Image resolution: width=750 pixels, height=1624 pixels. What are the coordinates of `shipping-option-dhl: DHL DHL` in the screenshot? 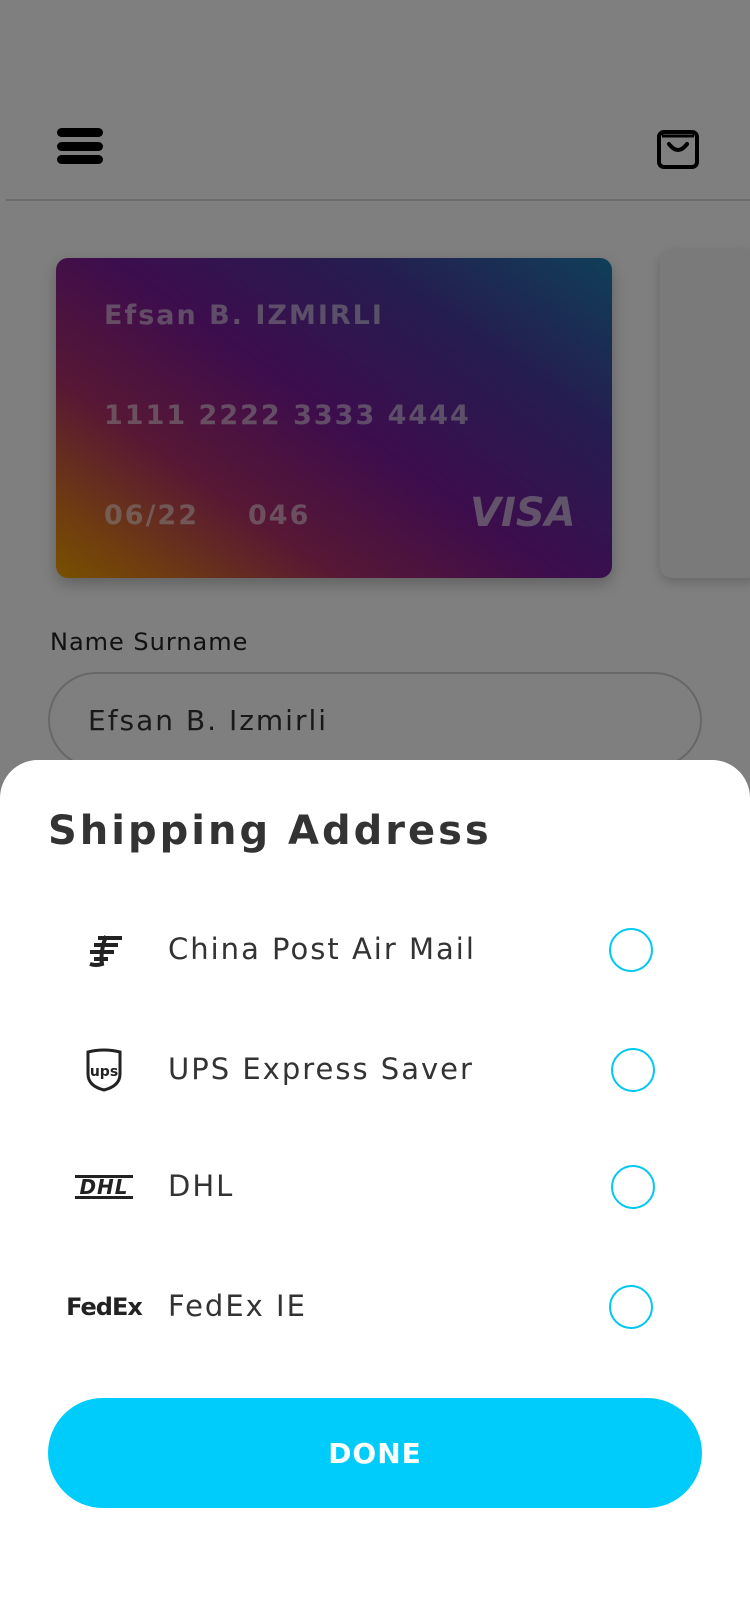 It's located at (375, 1187).